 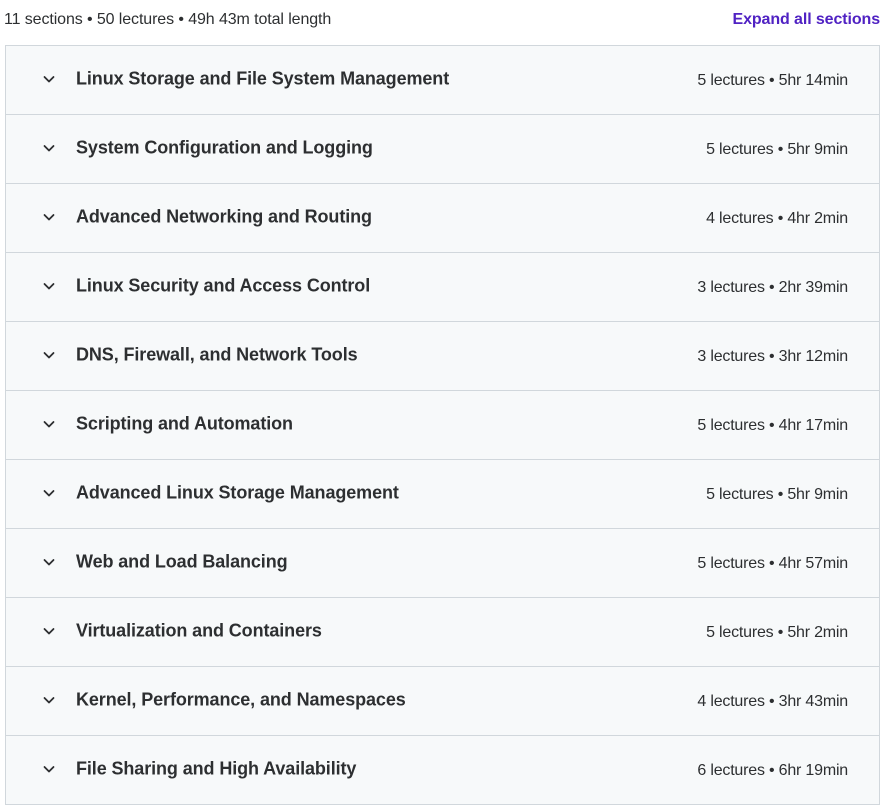 What do you see at coordinates (772, 356) in the screenshot?
I see `section-meta: 3 lectures • 3hr 12min` at bounding box center [772, 356].